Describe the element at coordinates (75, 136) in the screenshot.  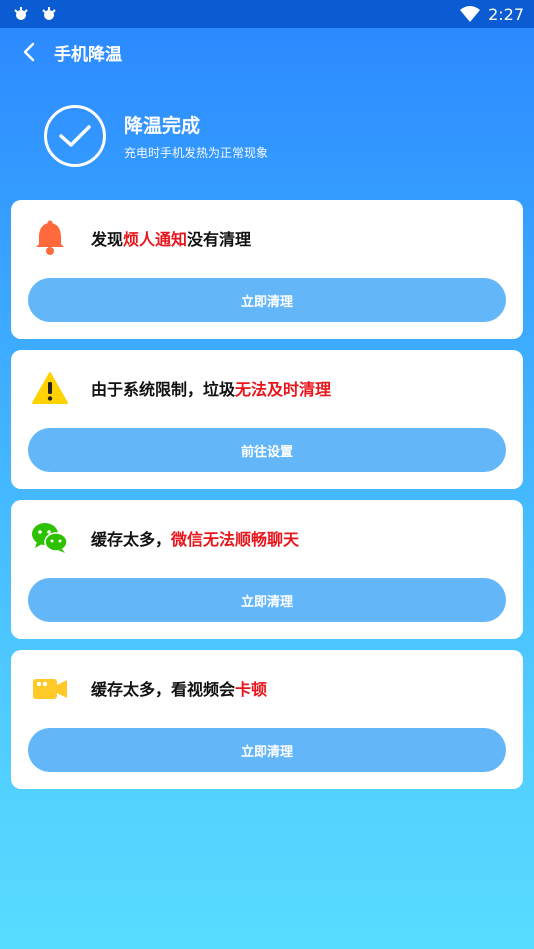
I see `check-icon` at that location.